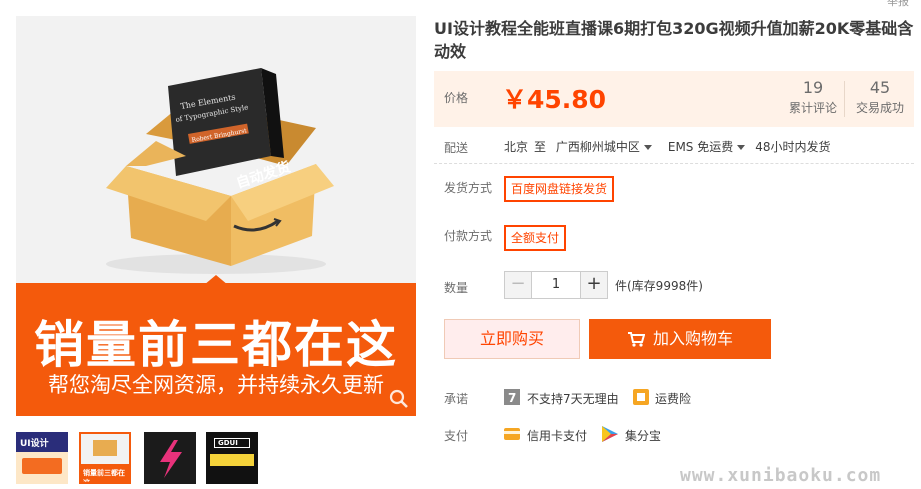  Describe the element at coordinates (216, 345) in the screenshot. I see `banner-headline: 销量前三都在这` at that location.